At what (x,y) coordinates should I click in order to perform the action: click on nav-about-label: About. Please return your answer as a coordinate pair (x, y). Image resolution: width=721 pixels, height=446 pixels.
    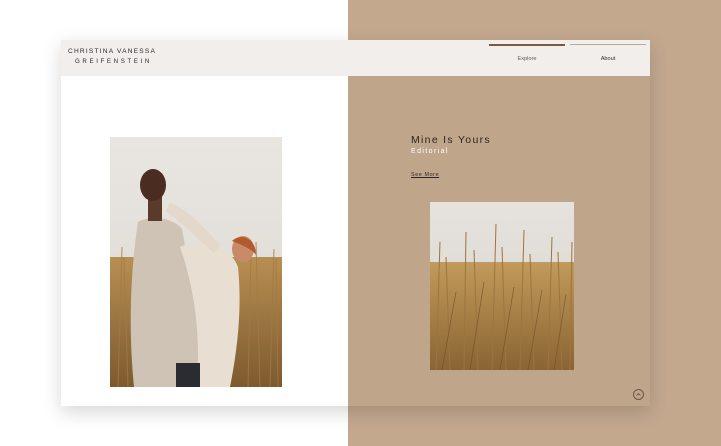
    Looking at the image, I should click on (608, 59).